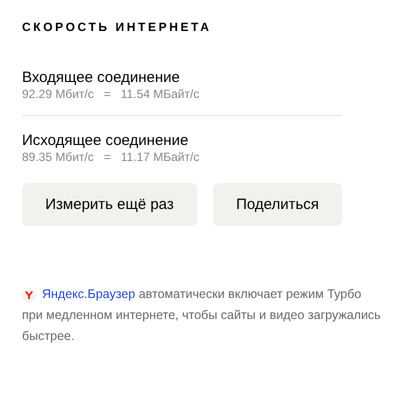  What do you see at coordinates (117, 27) in the screenshot?
I see `section-title: СКОРОСТЬ ИНТЕРНЕТА` at bounding box center [117, 27].